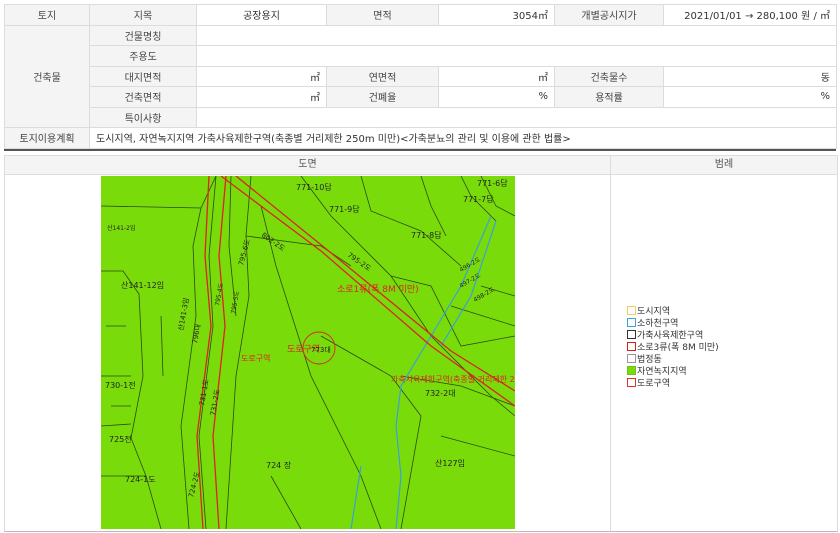 This screenshot has width=840, height=533. I want to click on map-header: 도면, so click(307, 165).